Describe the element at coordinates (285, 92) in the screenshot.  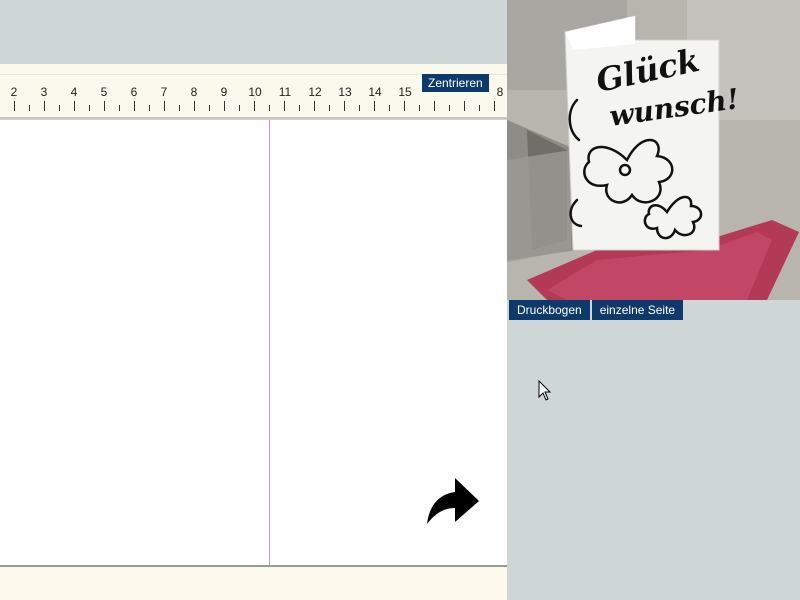
I see `ruler-number: 11` at that location.